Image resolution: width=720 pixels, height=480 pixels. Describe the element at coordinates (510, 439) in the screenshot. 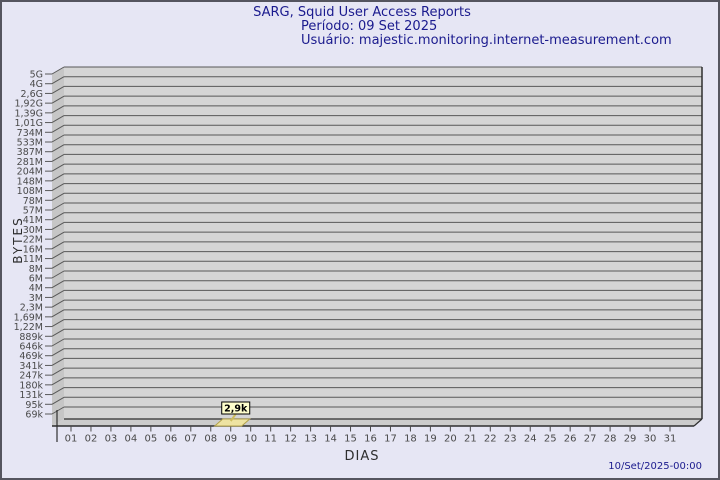

I see `x-tick-label: 23` at that location.